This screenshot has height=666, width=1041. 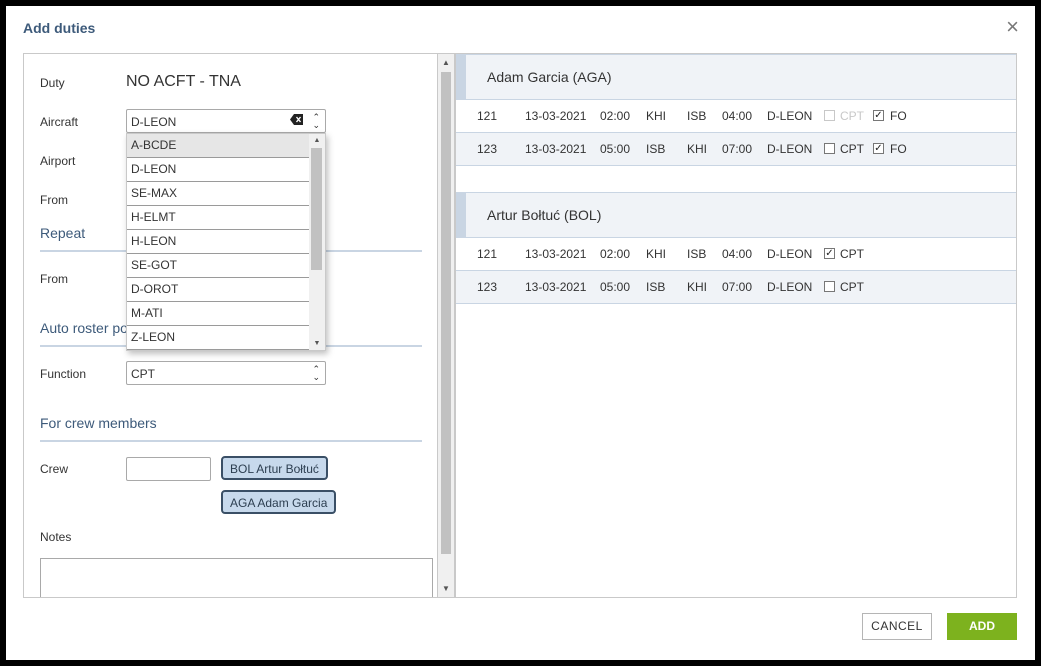 I want to click on dropdown-option: H-ELMT, so click(x=218, y=218).